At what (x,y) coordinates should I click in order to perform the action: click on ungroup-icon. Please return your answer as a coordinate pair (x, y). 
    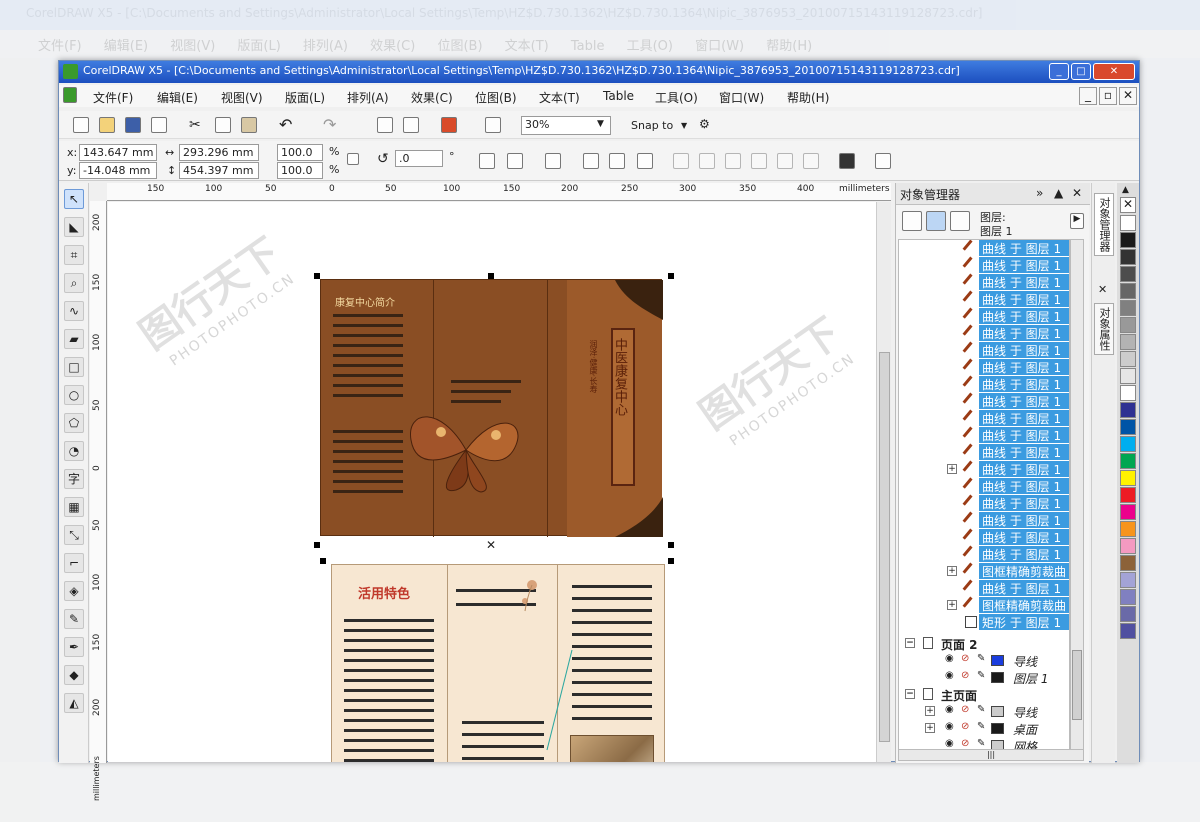
    Looking at the image, I should click on (617, 161).